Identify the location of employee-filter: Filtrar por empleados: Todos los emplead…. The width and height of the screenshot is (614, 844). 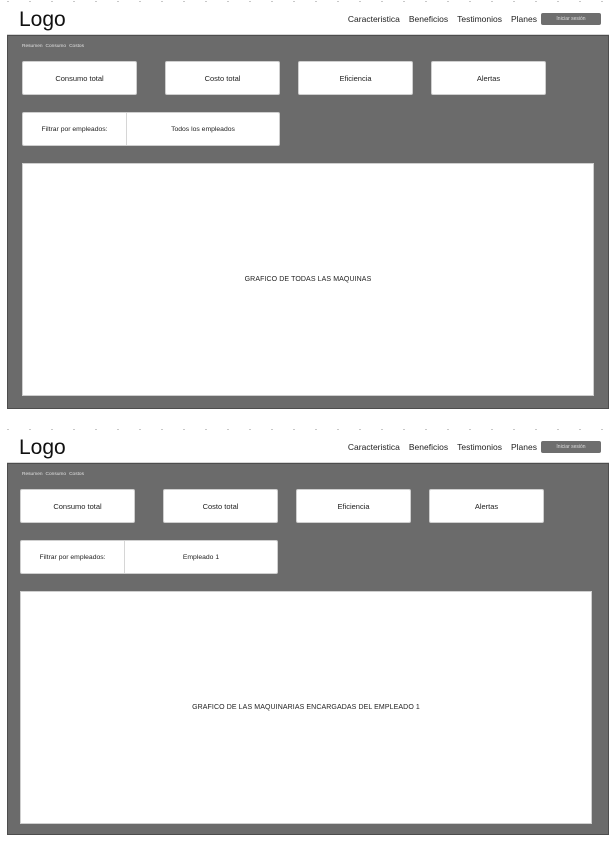
(151, 129).